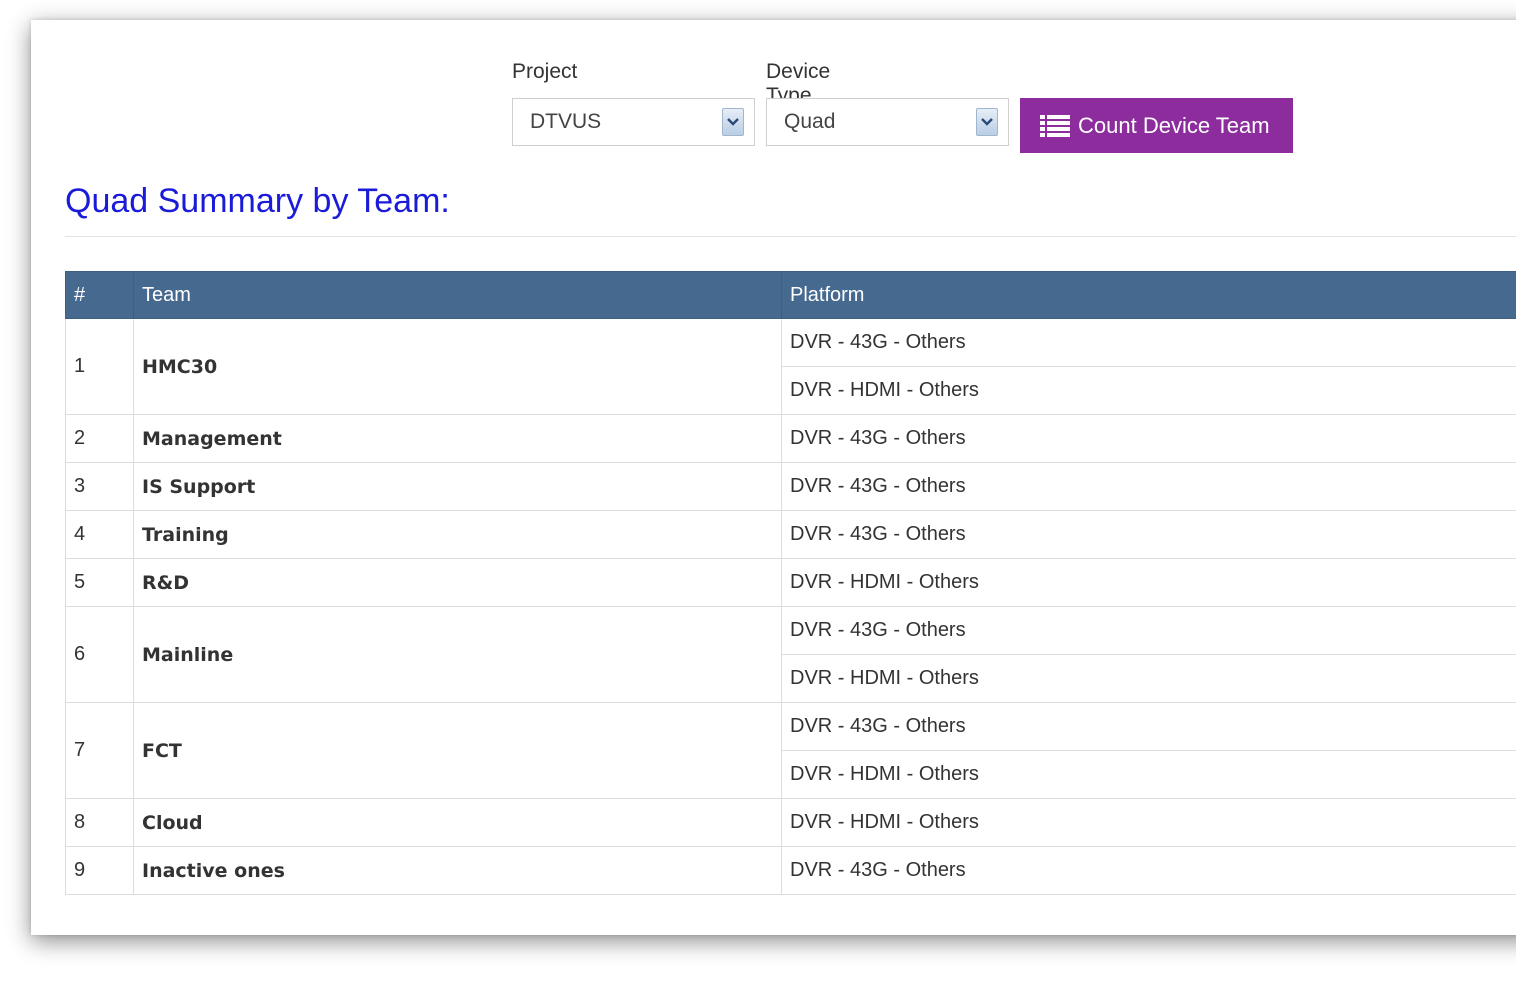 The height and width of the screenshot is (997, 1516). What do you see at coordinates (99, 870) in the screenshot?
I see `row-number: 9` at bounding box center [99, 870].